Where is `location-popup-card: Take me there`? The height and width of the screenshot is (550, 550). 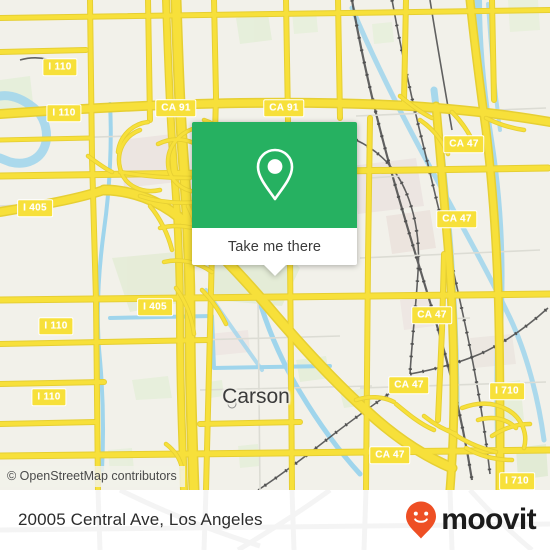
location-popup-card: Take me there is located at coordinates (274, 199).